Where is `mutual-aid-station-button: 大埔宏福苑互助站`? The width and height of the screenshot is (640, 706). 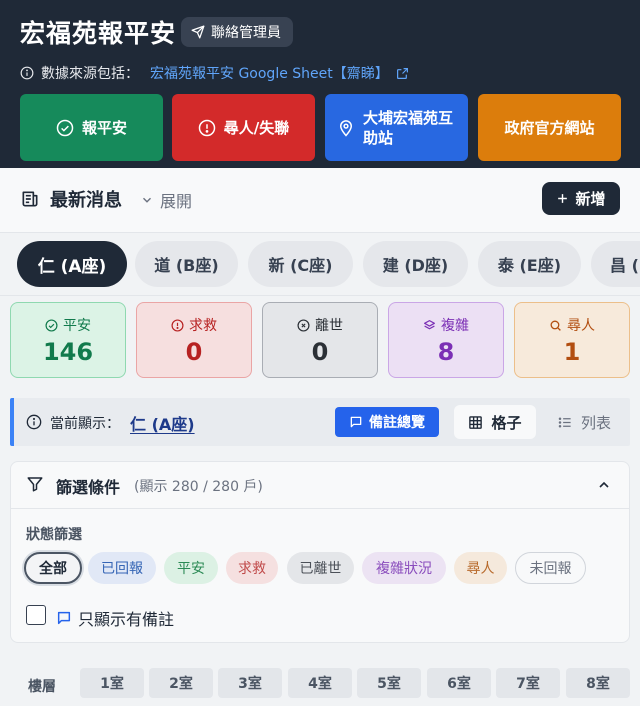 mutual-aid-station-button: 大埔宏福苑互助站 is located at coordinates (396, 127).